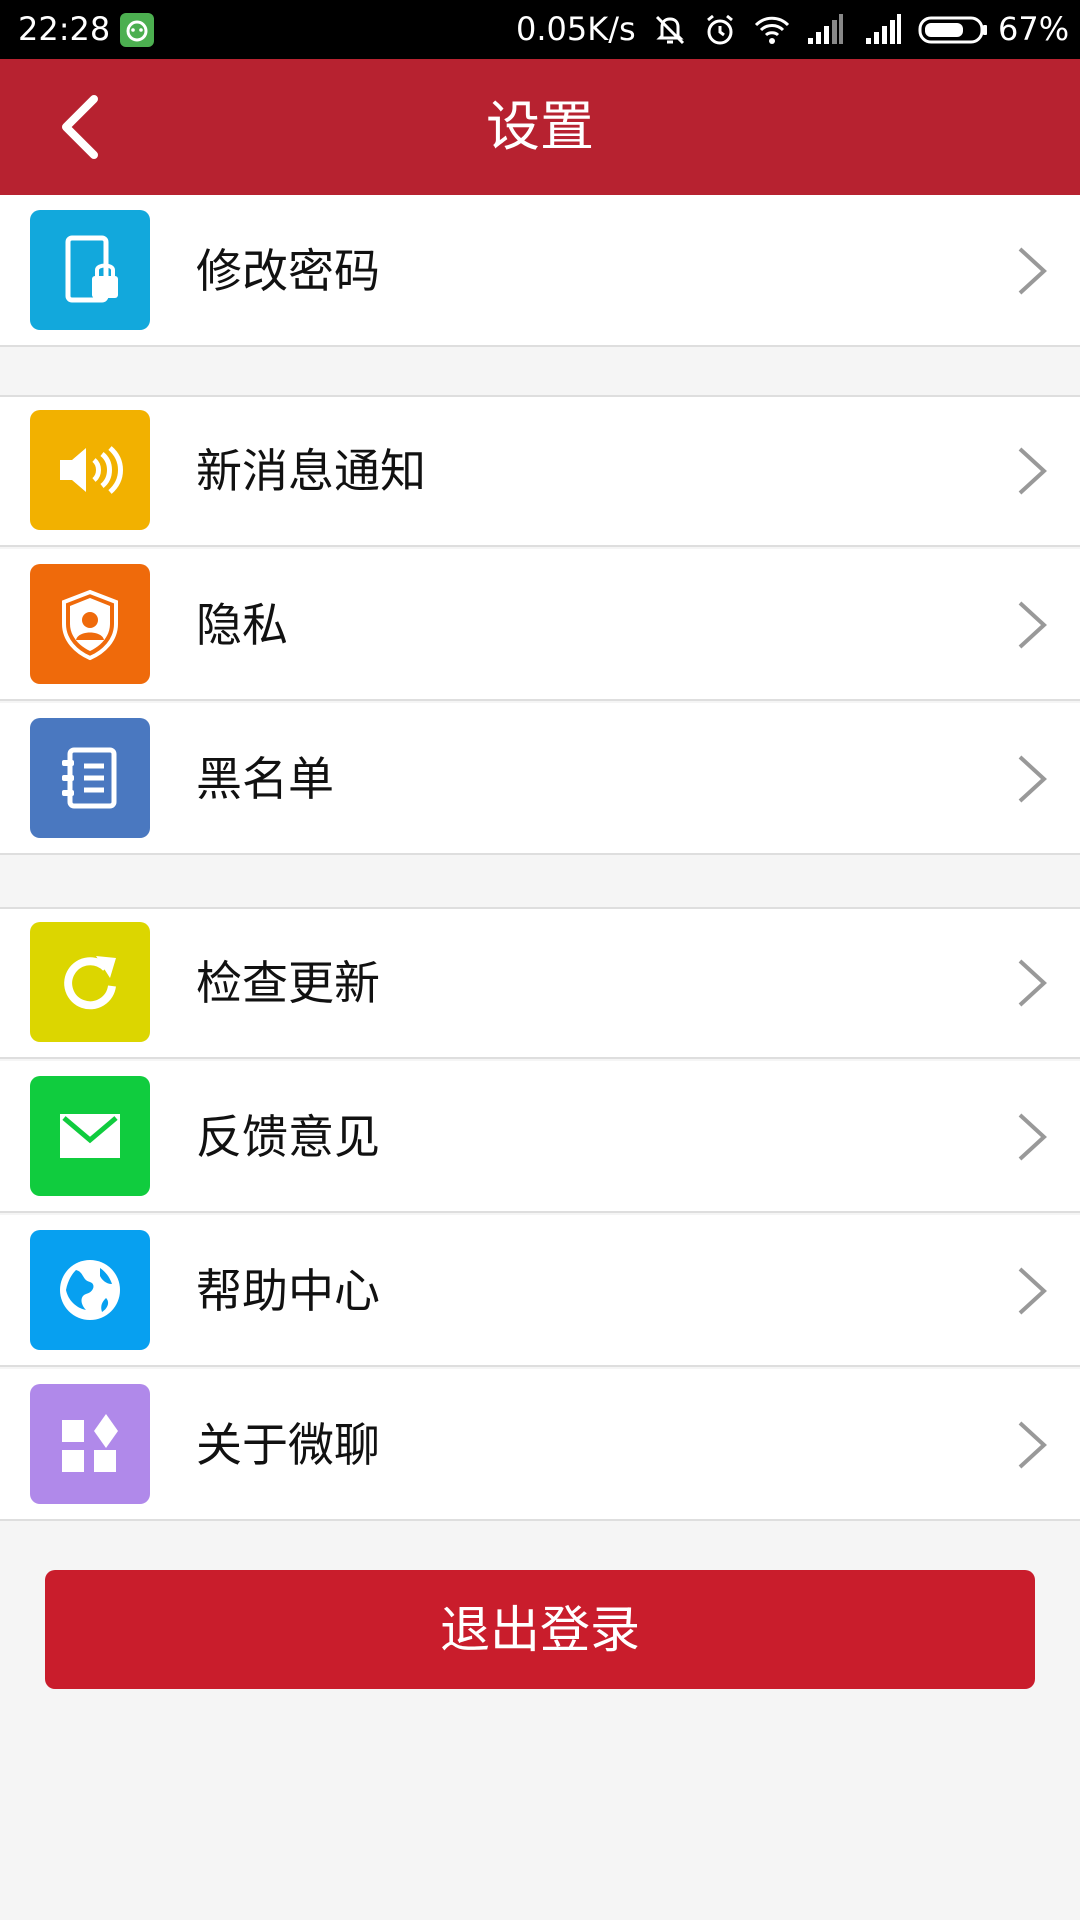 This screenshot has width=1080, height=1920. I want to click on wifi-icon, so click(772, 34).